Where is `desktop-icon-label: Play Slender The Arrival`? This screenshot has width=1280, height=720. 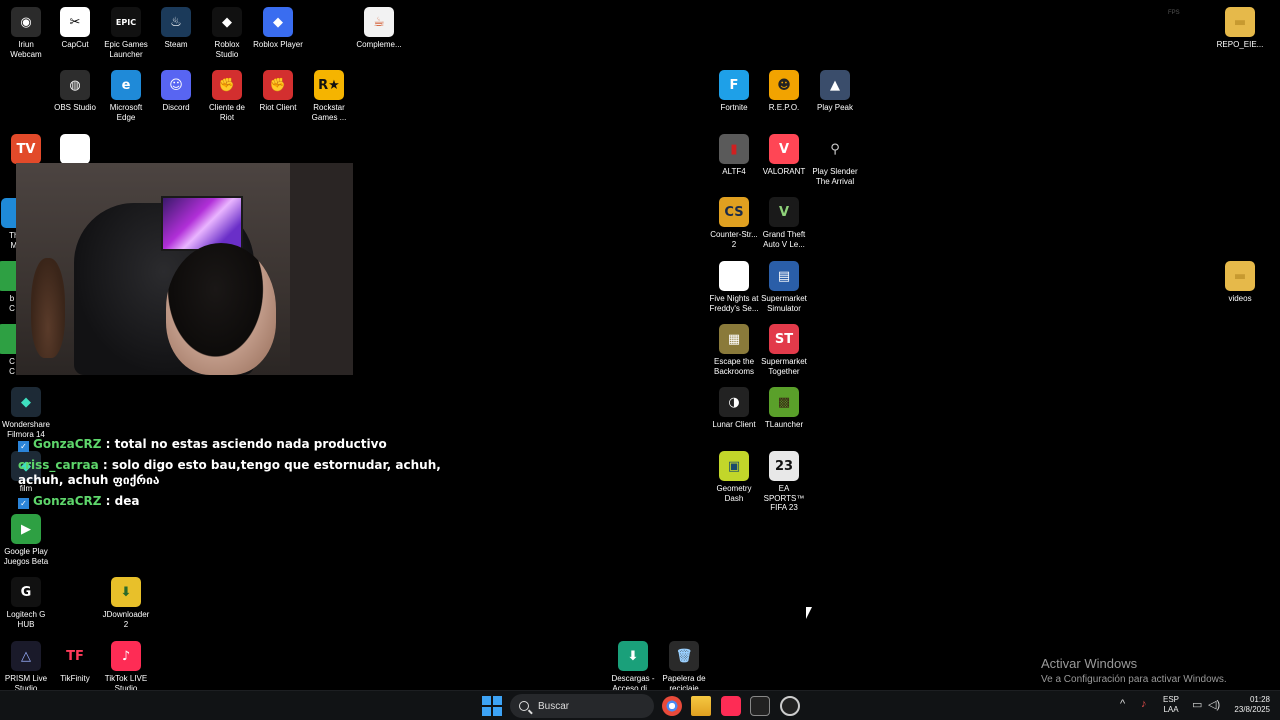
desktop-icon-label: Play Slender The Arrival is located at coordinates (835, 176).